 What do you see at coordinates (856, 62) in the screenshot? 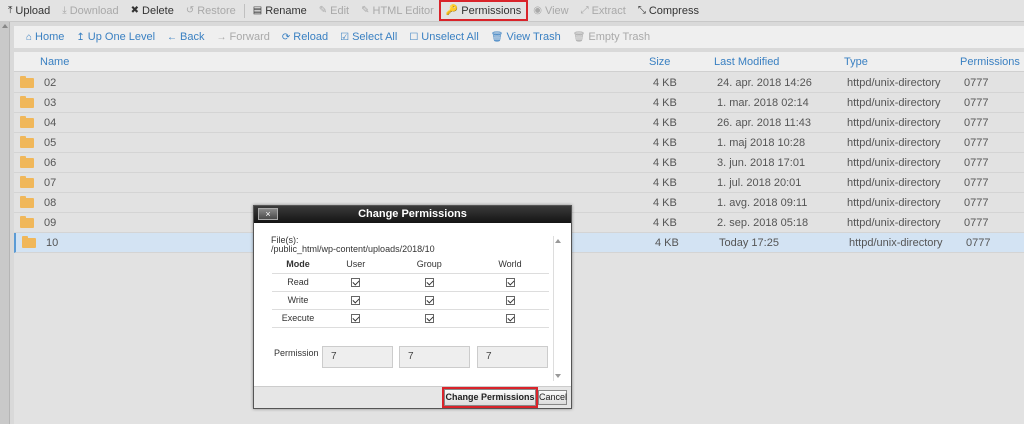
I see `column-type: Type` at bounding box center [856, 62].